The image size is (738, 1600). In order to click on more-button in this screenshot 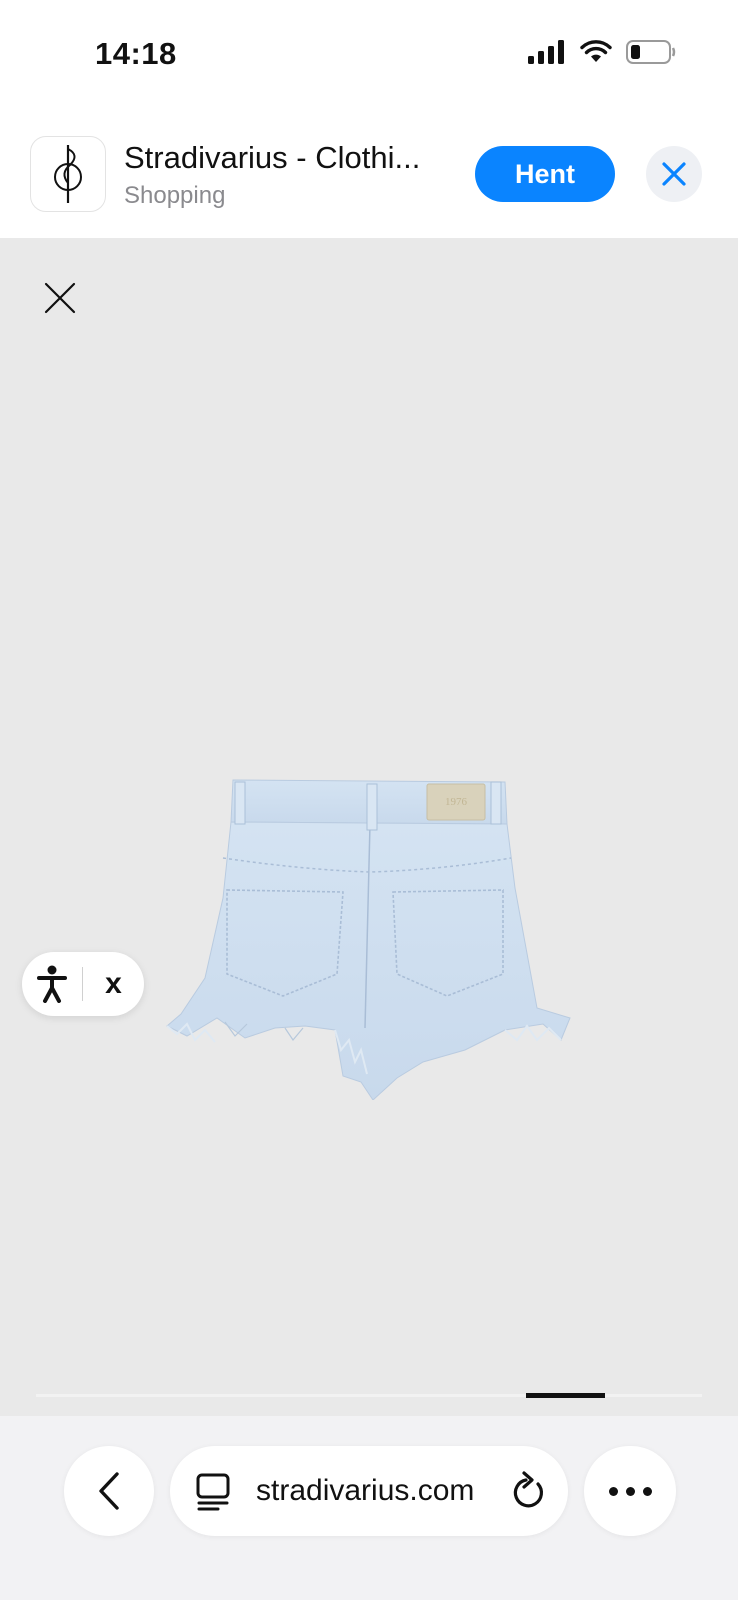, I will do `click(630, 1491)`.